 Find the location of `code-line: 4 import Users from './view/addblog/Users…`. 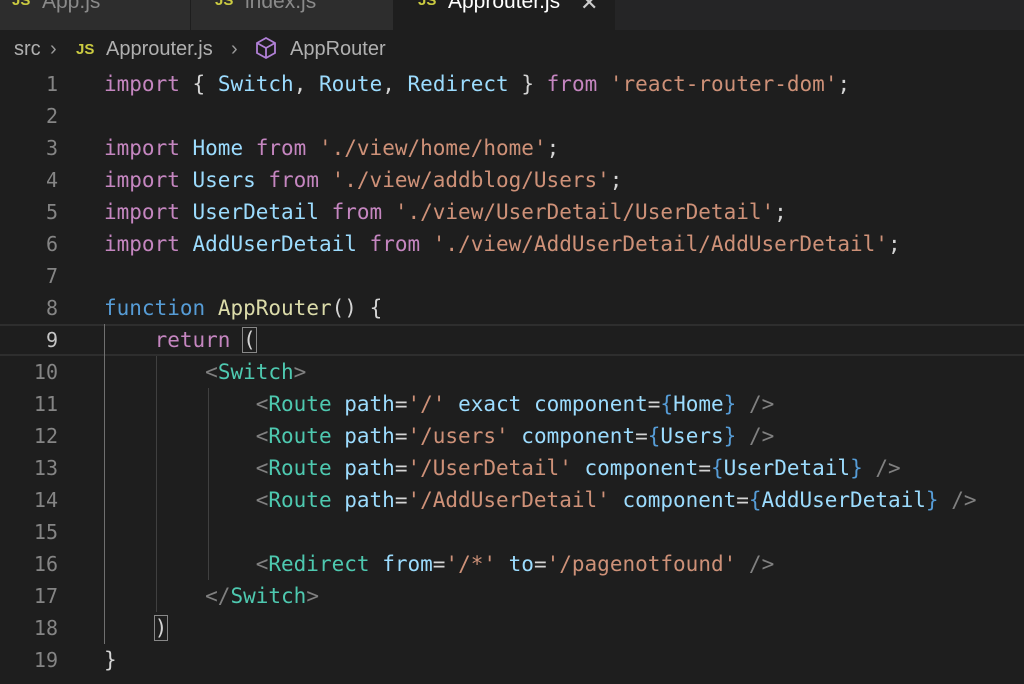

code-line: 4 import Users from './view/addblog/Users… is located at coordinates (512, 180).